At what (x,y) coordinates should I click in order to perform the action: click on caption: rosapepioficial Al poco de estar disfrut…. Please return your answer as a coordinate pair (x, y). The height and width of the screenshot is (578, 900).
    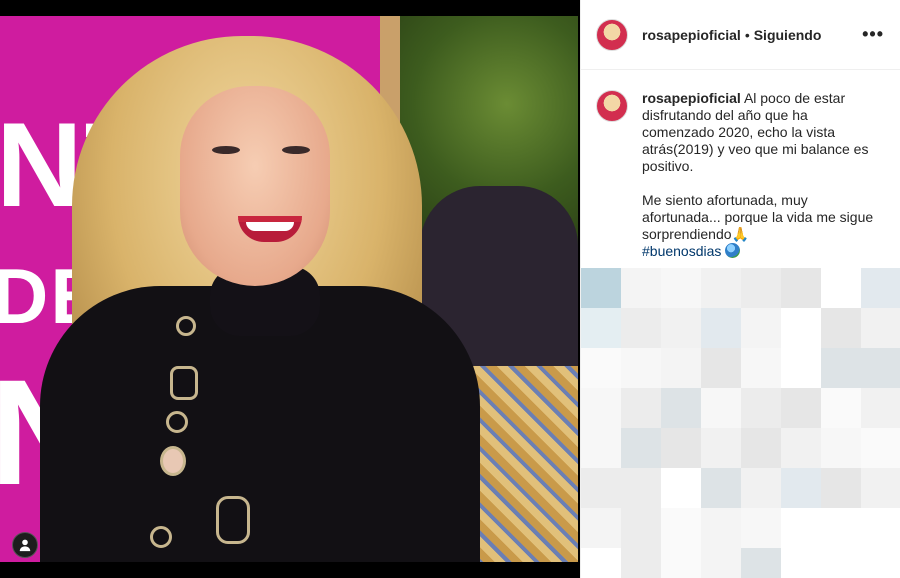
    Looking at the image, I should click on (762, 175).